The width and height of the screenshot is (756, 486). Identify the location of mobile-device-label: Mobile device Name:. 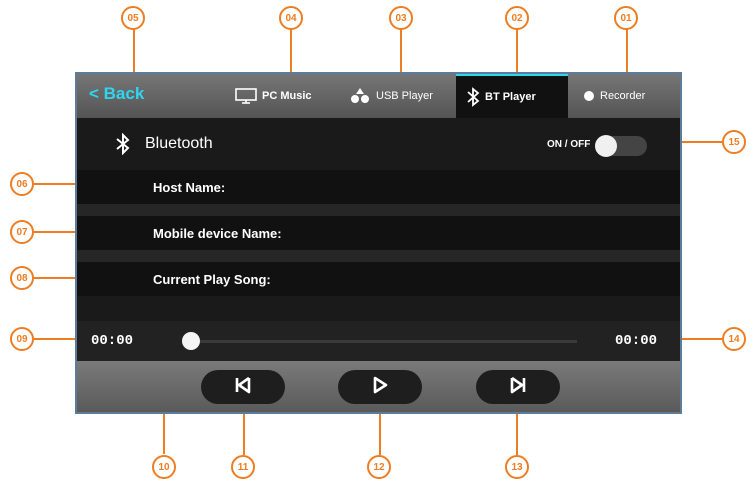
(217, 233).